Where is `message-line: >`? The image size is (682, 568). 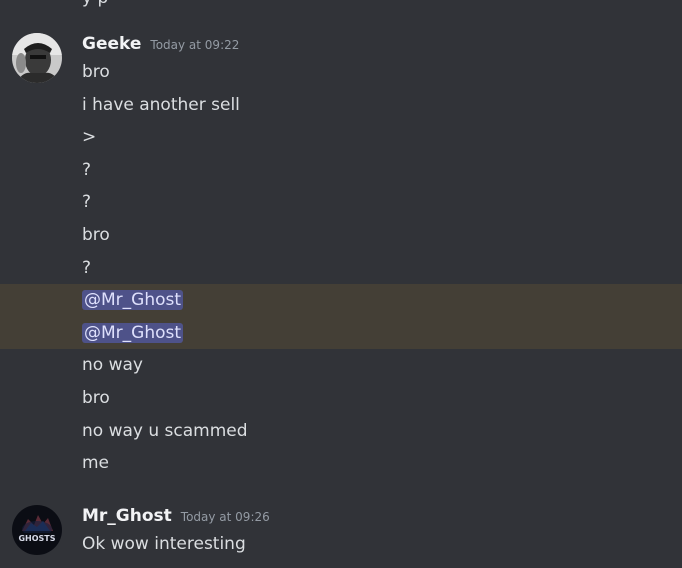
message-line: > is located at coordinates (341, 137).